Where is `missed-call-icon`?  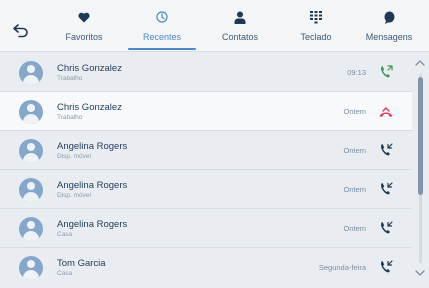 missed-call-icon is located at coordinates (386, 111).